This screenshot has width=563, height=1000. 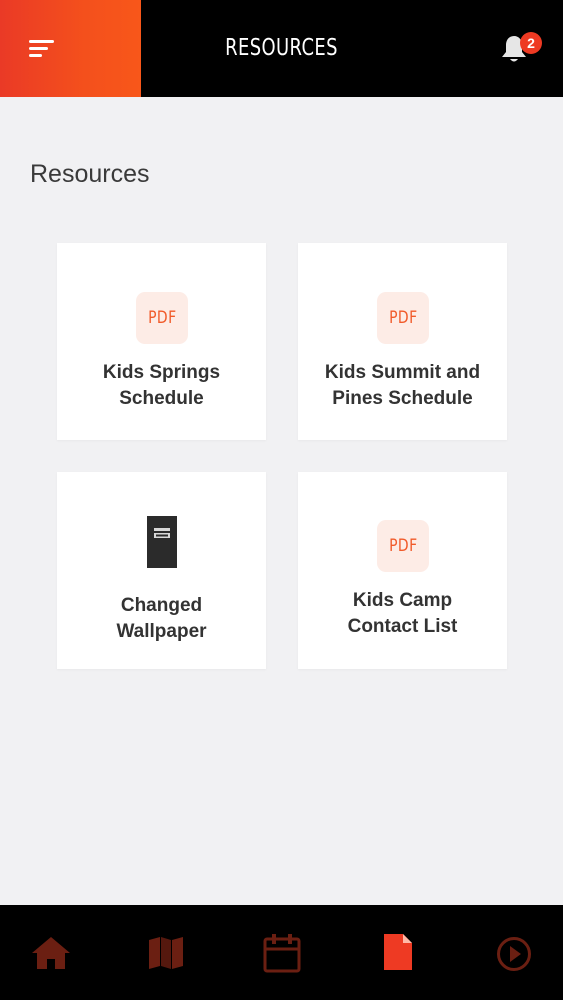 I want to click on page-heading: Resources, so click(x=90, y=174).